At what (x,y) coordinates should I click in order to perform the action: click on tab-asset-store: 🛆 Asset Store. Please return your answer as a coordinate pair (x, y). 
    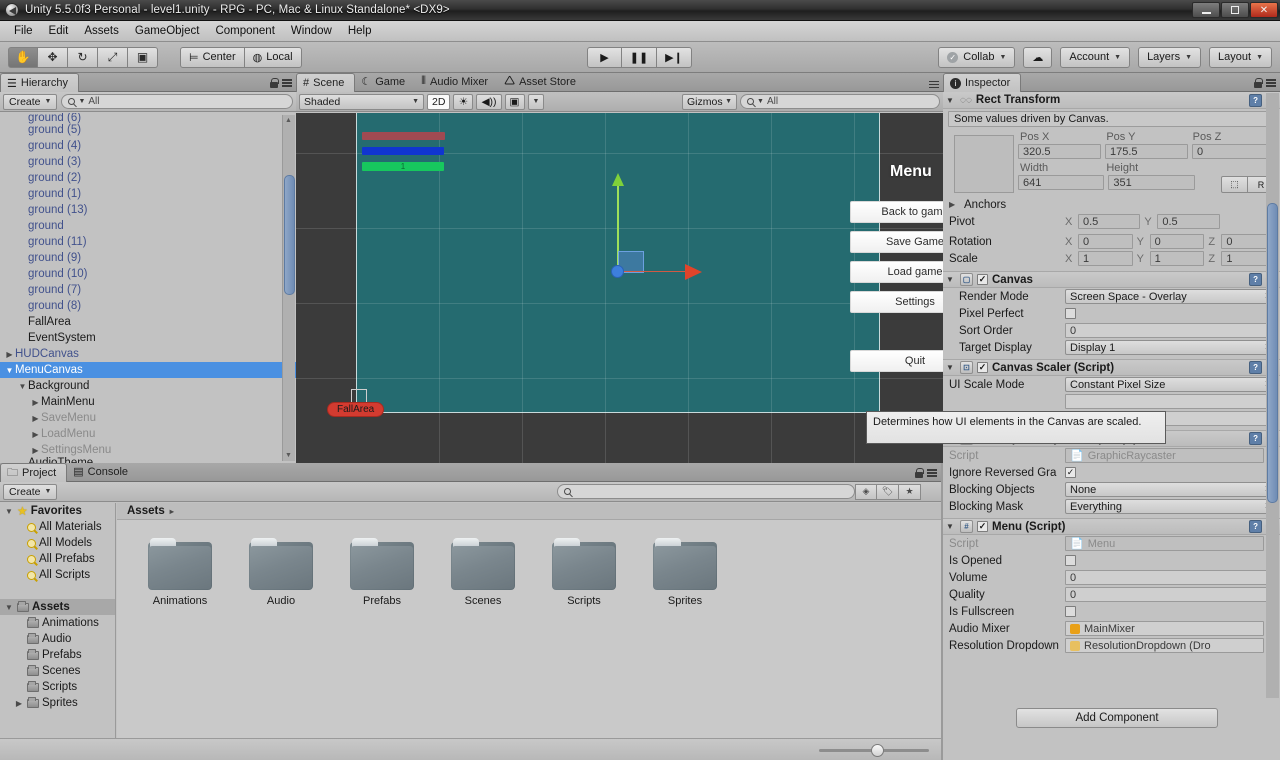
    Looking at the image, I should click on (542, 81).